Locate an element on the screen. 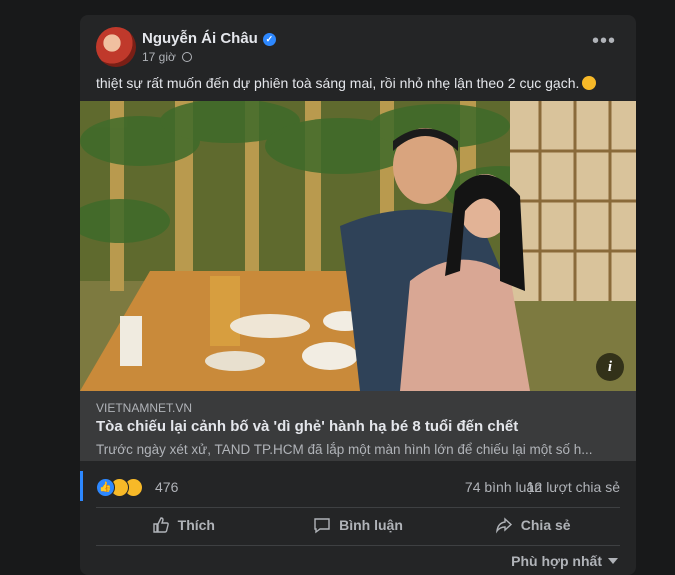 Image resolution: width=675 pixels, height=575 pixels. info-icon: i is located at coordinates (610, 367).